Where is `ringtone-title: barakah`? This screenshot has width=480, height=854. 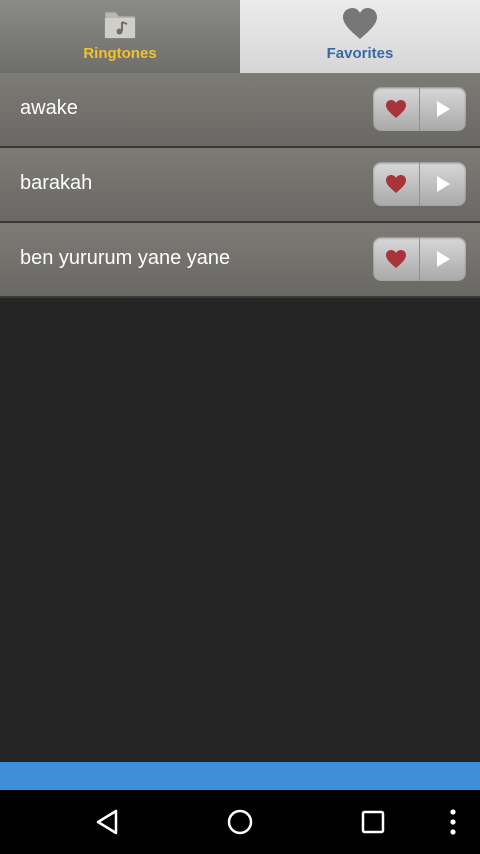 ringtone-title: barakah is located at coordinates (56, 183).